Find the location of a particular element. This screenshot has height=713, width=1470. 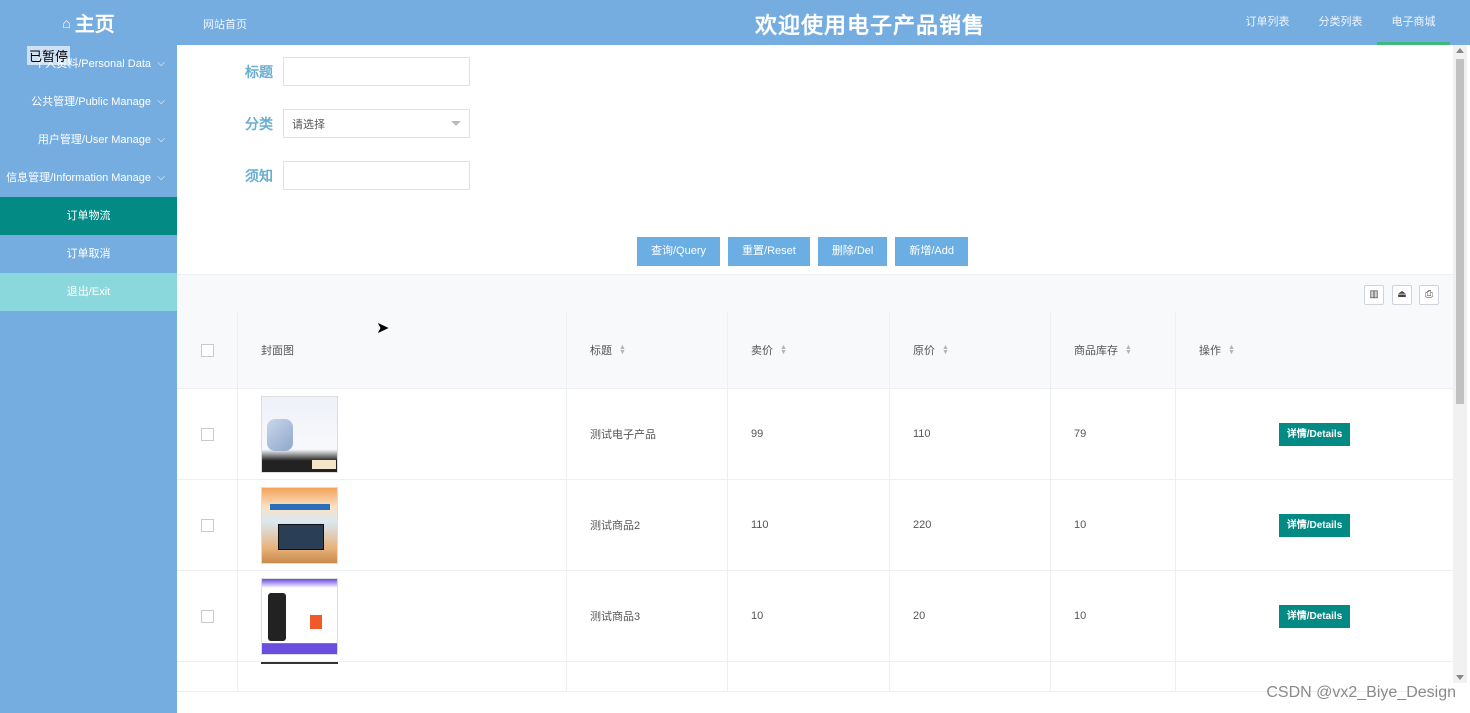

sidebar-item-public-manage: 公共管理/Public Manage ⌵ is located at coordinates (88, 102).